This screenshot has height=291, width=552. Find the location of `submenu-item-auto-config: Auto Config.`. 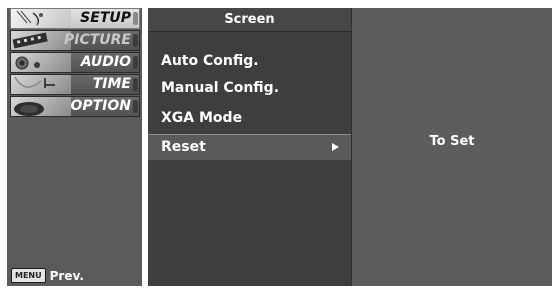

submenu-item-auto-config: Auto Config. is located at coordinates (249, 61).